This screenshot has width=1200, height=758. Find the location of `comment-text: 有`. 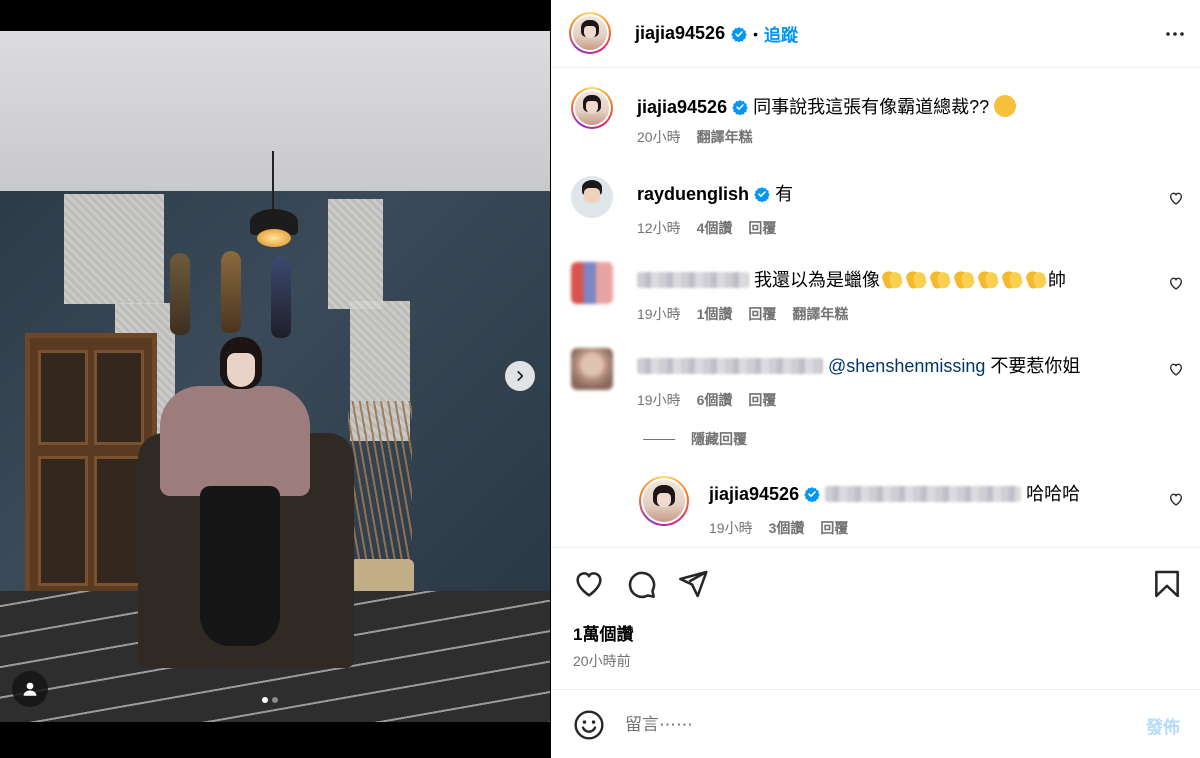

comment-text: 有 is located at coordinates (784, 194).